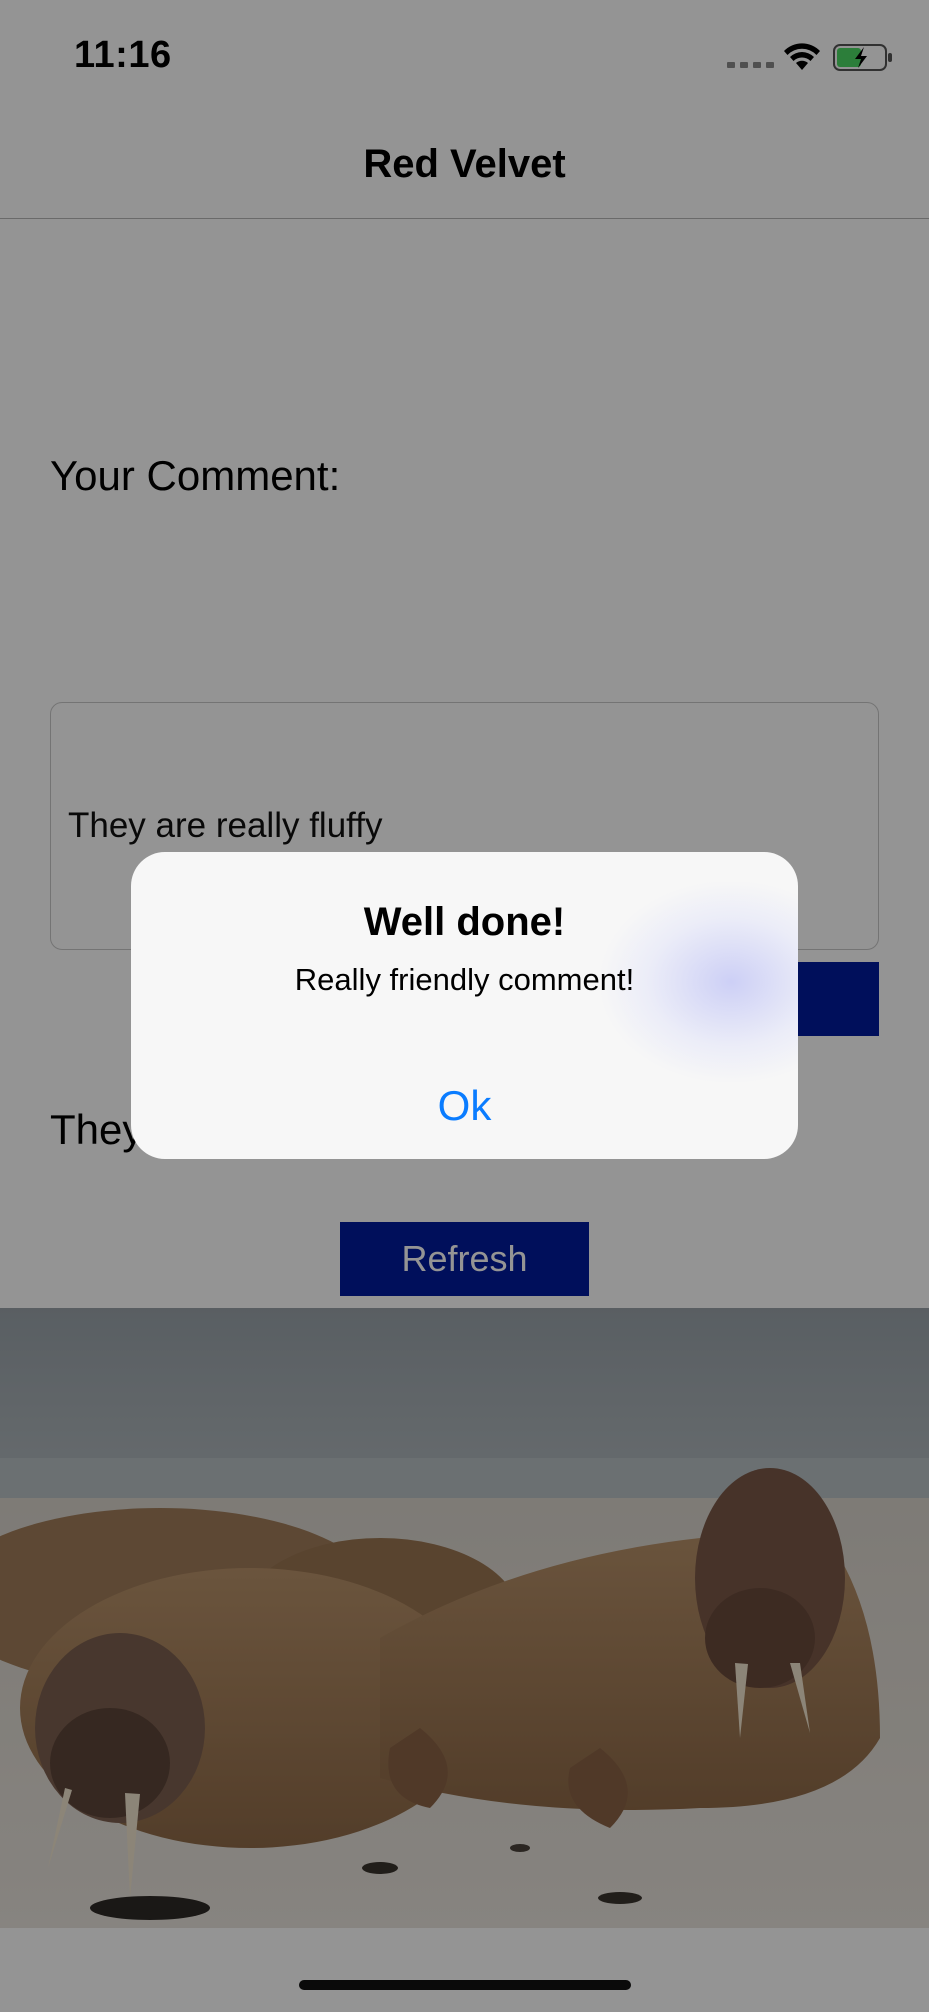 The image size is (929, 2012). Describe the element at coordinates (464, 922) in the screenshot. I see `alert-title: Well done!` at that location.